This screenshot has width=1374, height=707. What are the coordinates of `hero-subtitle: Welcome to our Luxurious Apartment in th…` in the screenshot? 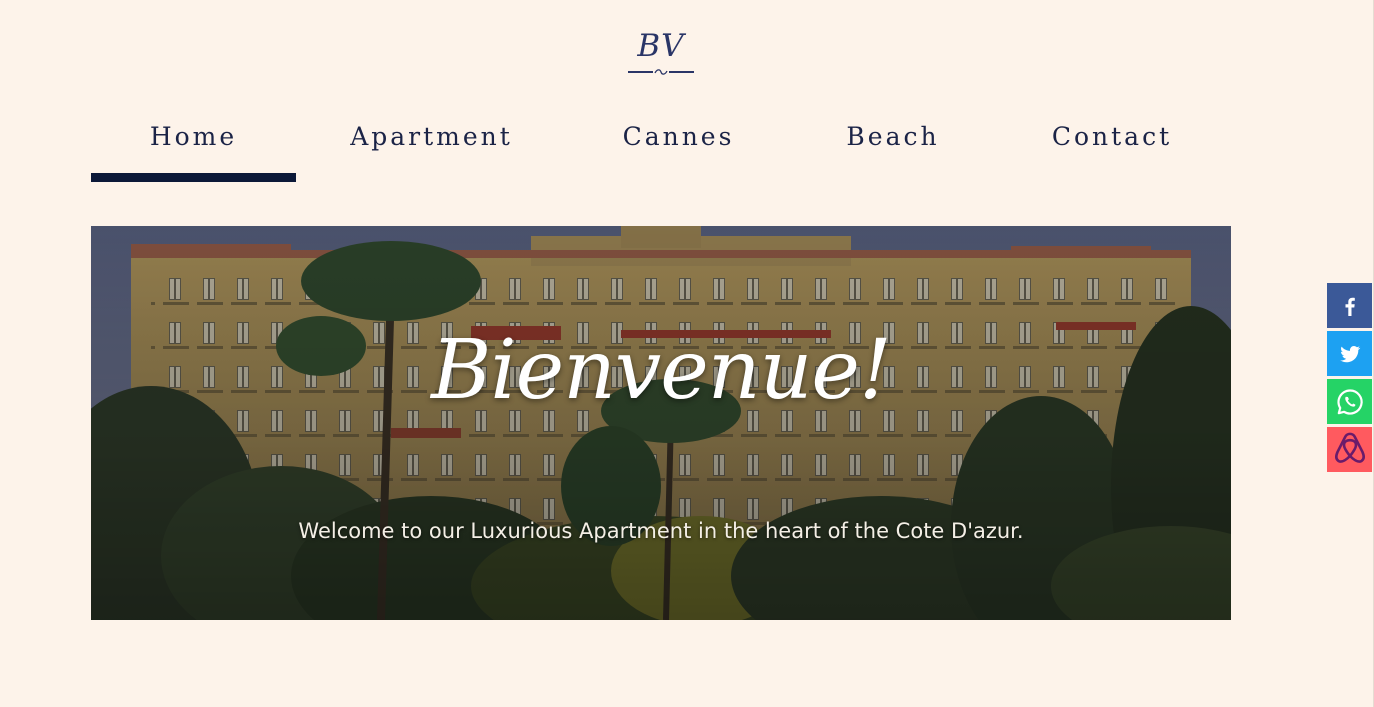 It's located at (661, 531).